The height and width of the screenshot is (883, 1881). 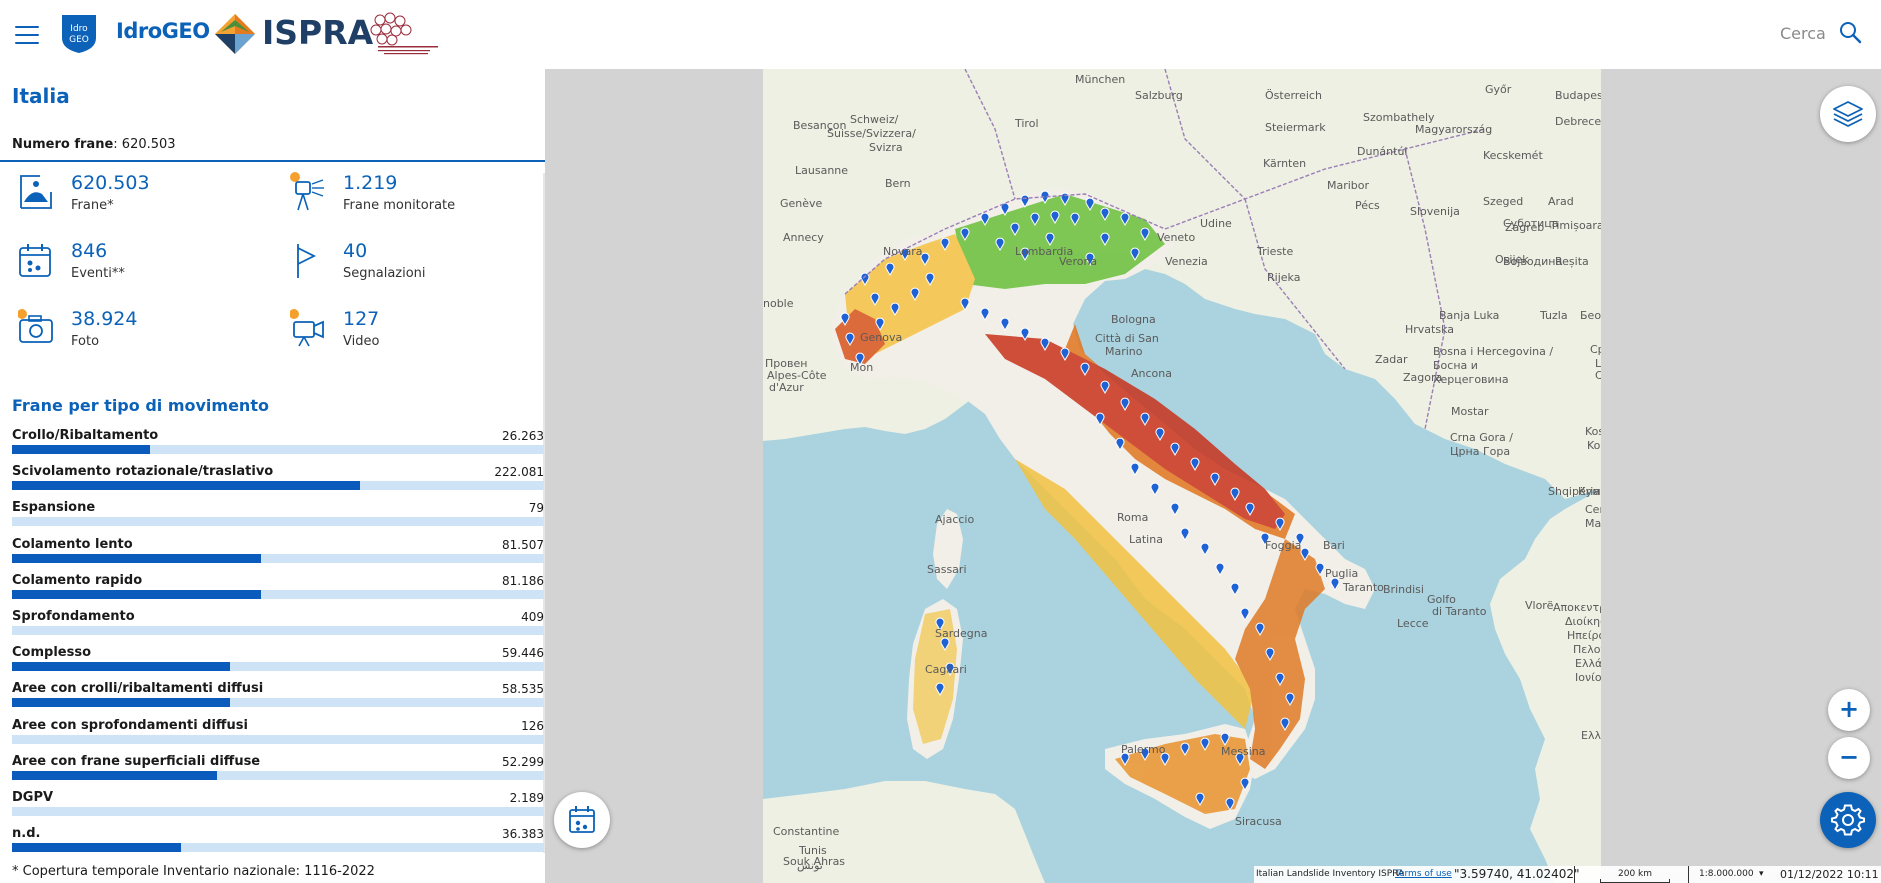 I want to click on movement-value: 126, so click(x=532, y=725).